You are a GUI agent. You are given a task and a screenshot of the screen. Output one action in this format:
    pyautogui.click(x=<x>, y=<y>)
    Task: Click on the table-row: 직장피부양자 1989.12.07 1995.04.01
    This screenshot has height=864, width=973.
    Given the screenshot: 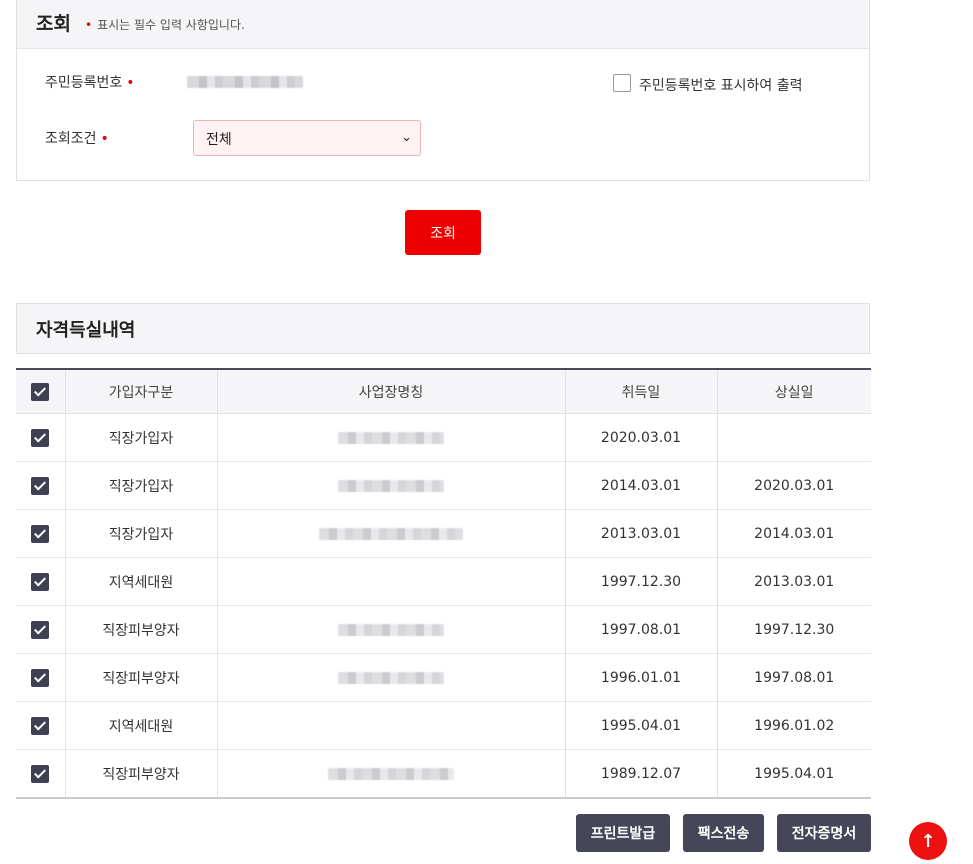 What is the action you would take?
    pyautogui.click(x=443, y=774)
    